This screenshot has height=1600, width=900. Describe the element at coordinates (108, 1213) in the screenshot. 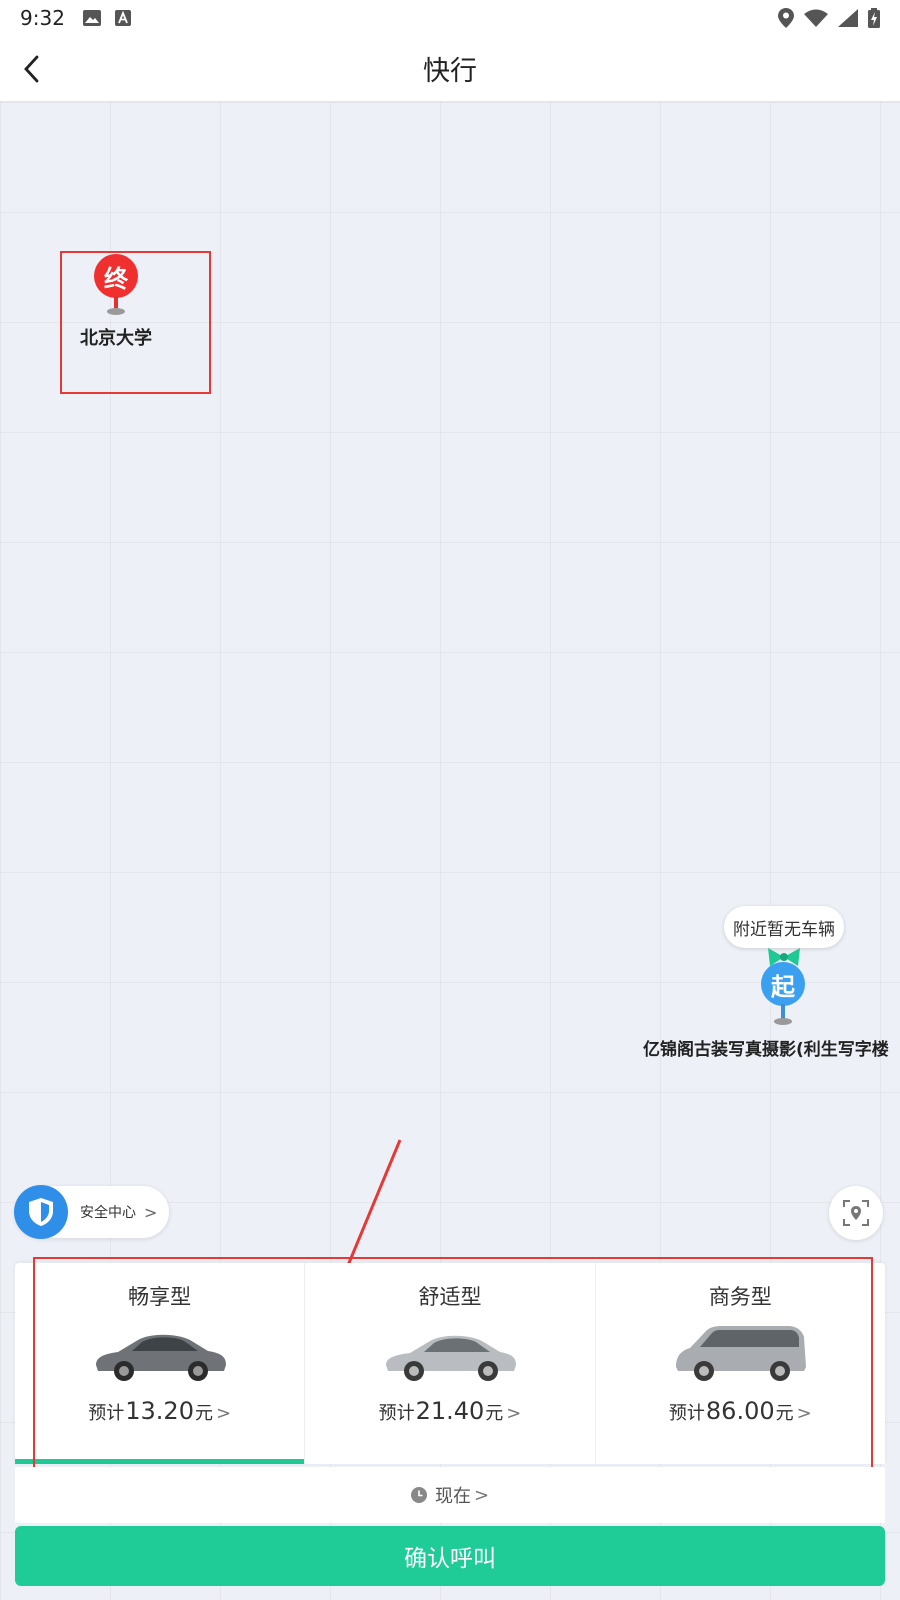

I see `safety-center-label: 安全中心` at that location.